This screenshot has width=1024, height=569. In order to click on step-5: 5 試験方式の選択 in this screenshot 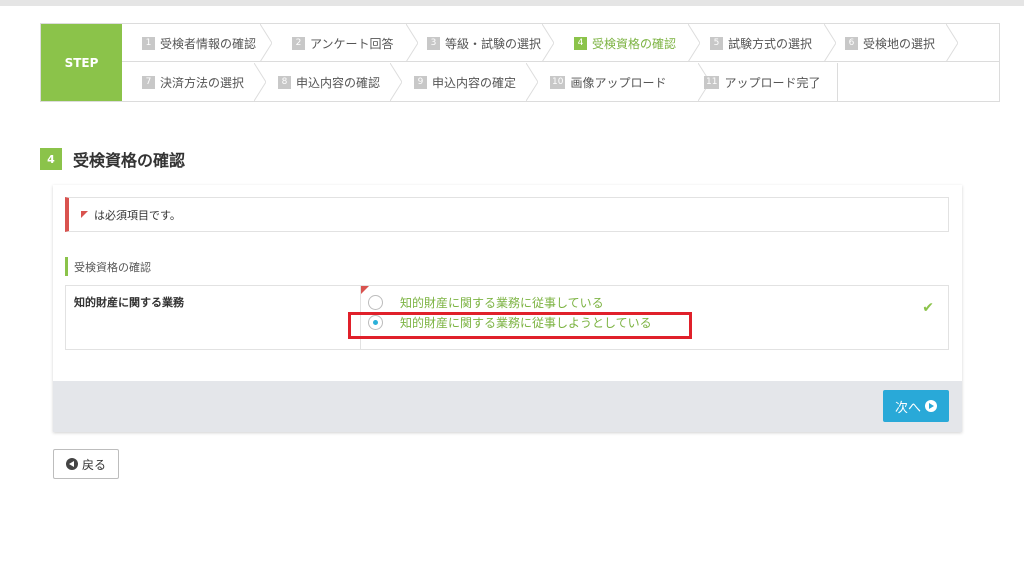, I will do `click(751, 43)`.